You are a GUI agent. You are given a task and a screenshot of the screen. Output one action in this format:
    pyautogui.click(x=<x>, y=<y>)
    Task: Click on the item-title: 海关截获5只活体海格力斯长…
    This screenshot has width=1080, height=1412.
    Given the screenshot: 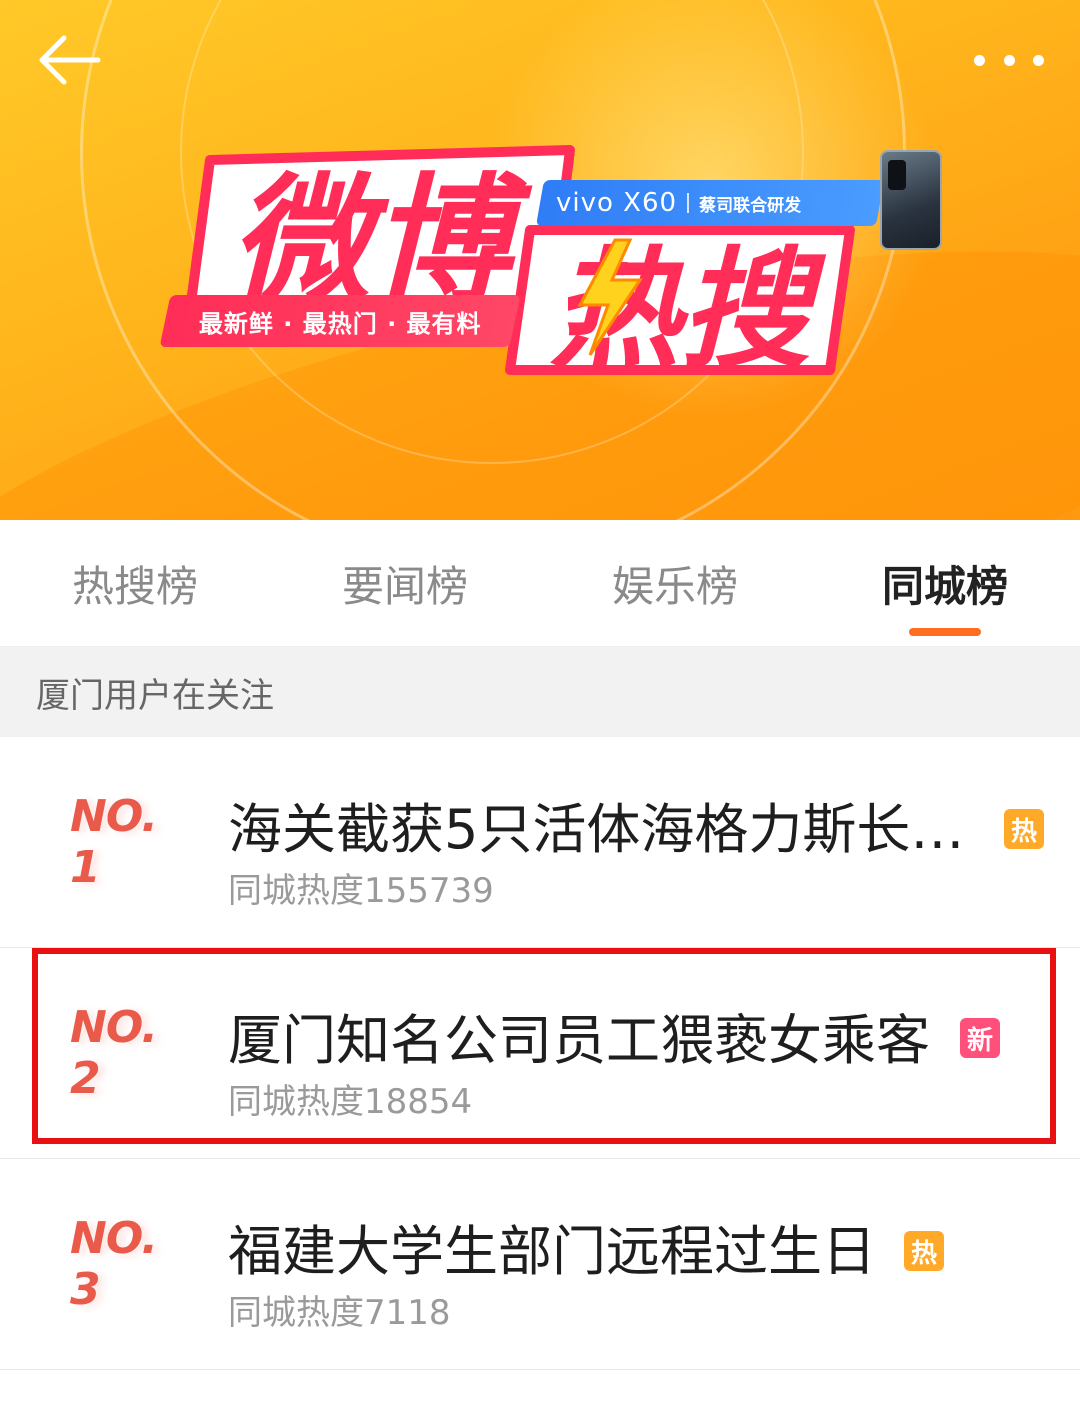 What is the action you would take?
    pyautogui.click(x=596, y=829)
    